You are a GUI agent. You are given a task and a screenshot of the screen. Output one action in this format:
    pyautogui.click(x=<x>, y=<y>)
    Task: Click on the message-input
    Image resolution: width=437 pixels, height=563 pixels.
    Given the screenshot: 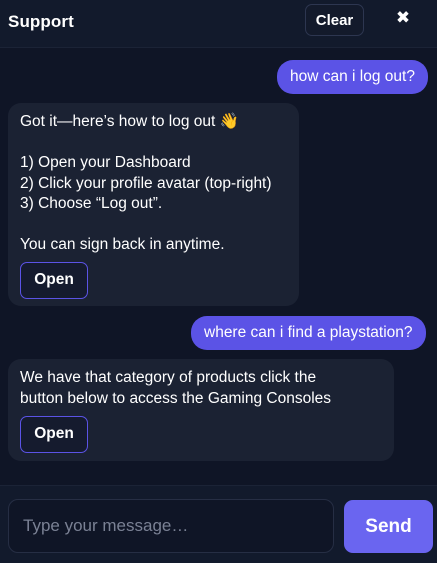 What is the action you would take?
    pyautogui.click(x=171, y=526)
    